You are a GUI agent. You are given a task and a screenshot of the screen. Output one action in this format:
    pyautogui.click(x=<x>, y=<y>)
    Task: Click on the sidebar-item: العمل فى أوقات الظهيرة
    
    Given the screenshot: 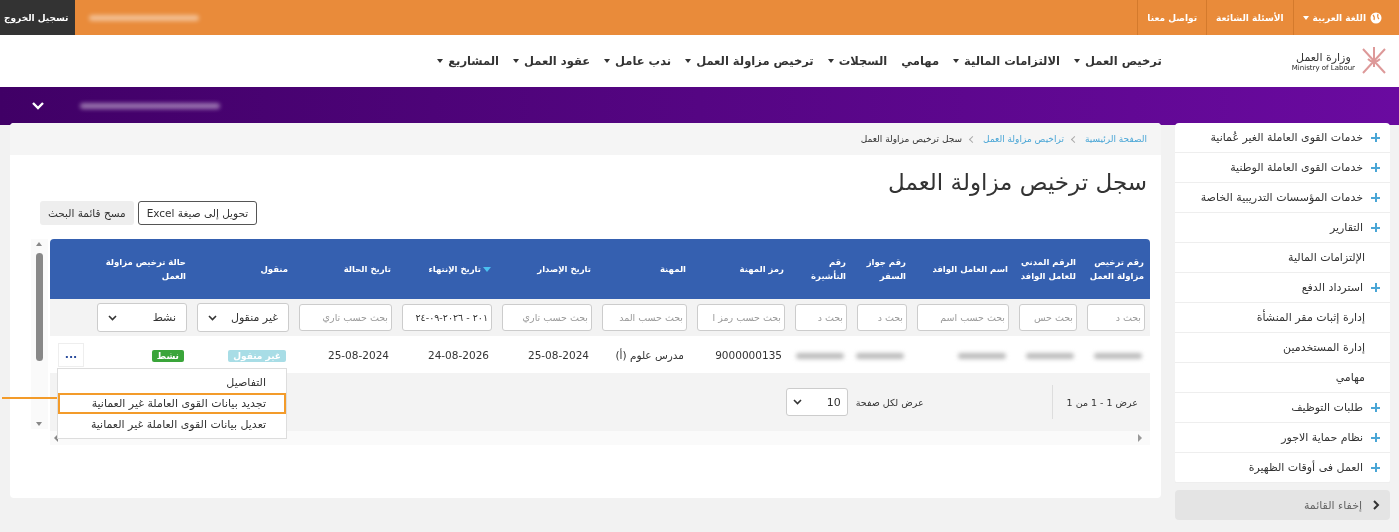 What is the action you would take?
    pyautogui.click(x=1282, y=468)
    